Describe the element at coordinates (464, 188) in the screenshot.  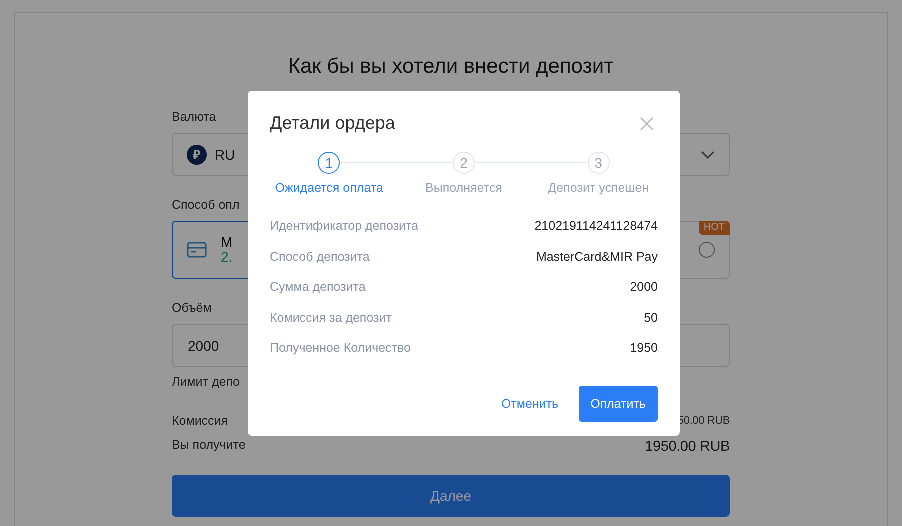
I see `step-label: Выполняется` at that location.